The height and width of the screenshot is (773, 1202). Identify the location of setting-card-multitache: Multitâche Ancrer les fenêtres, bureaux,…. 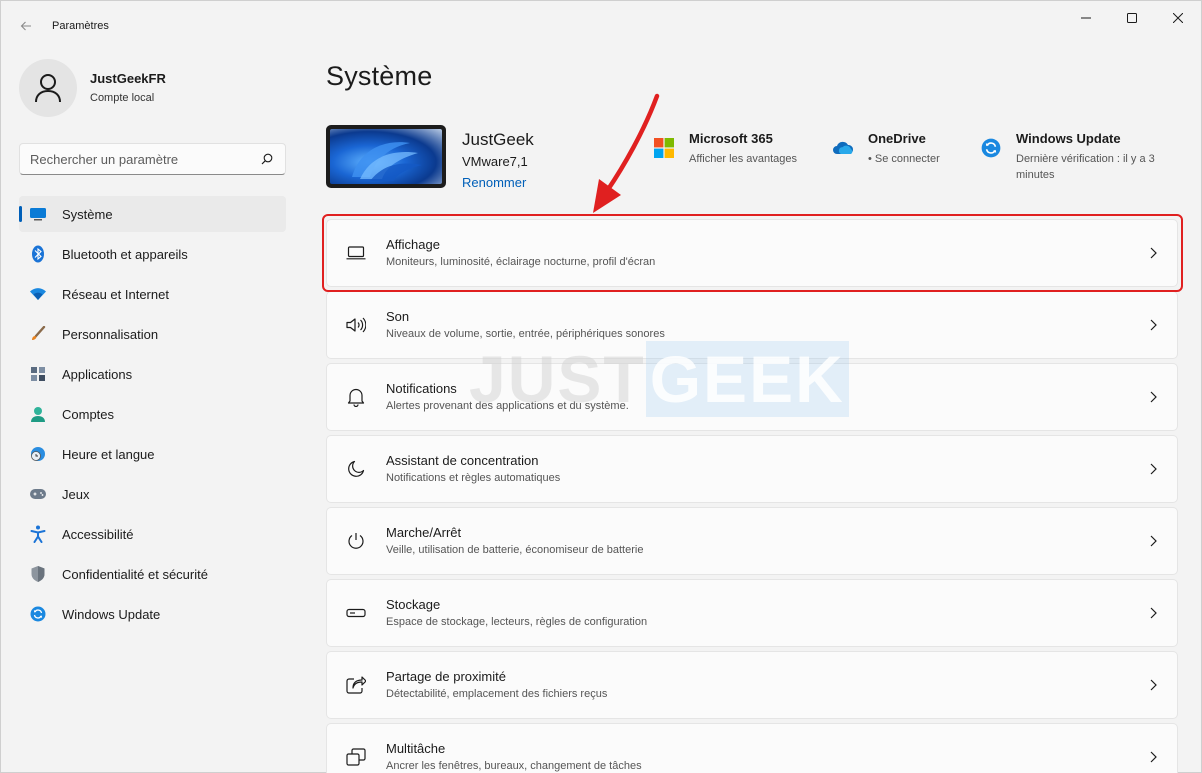
(752, 748).